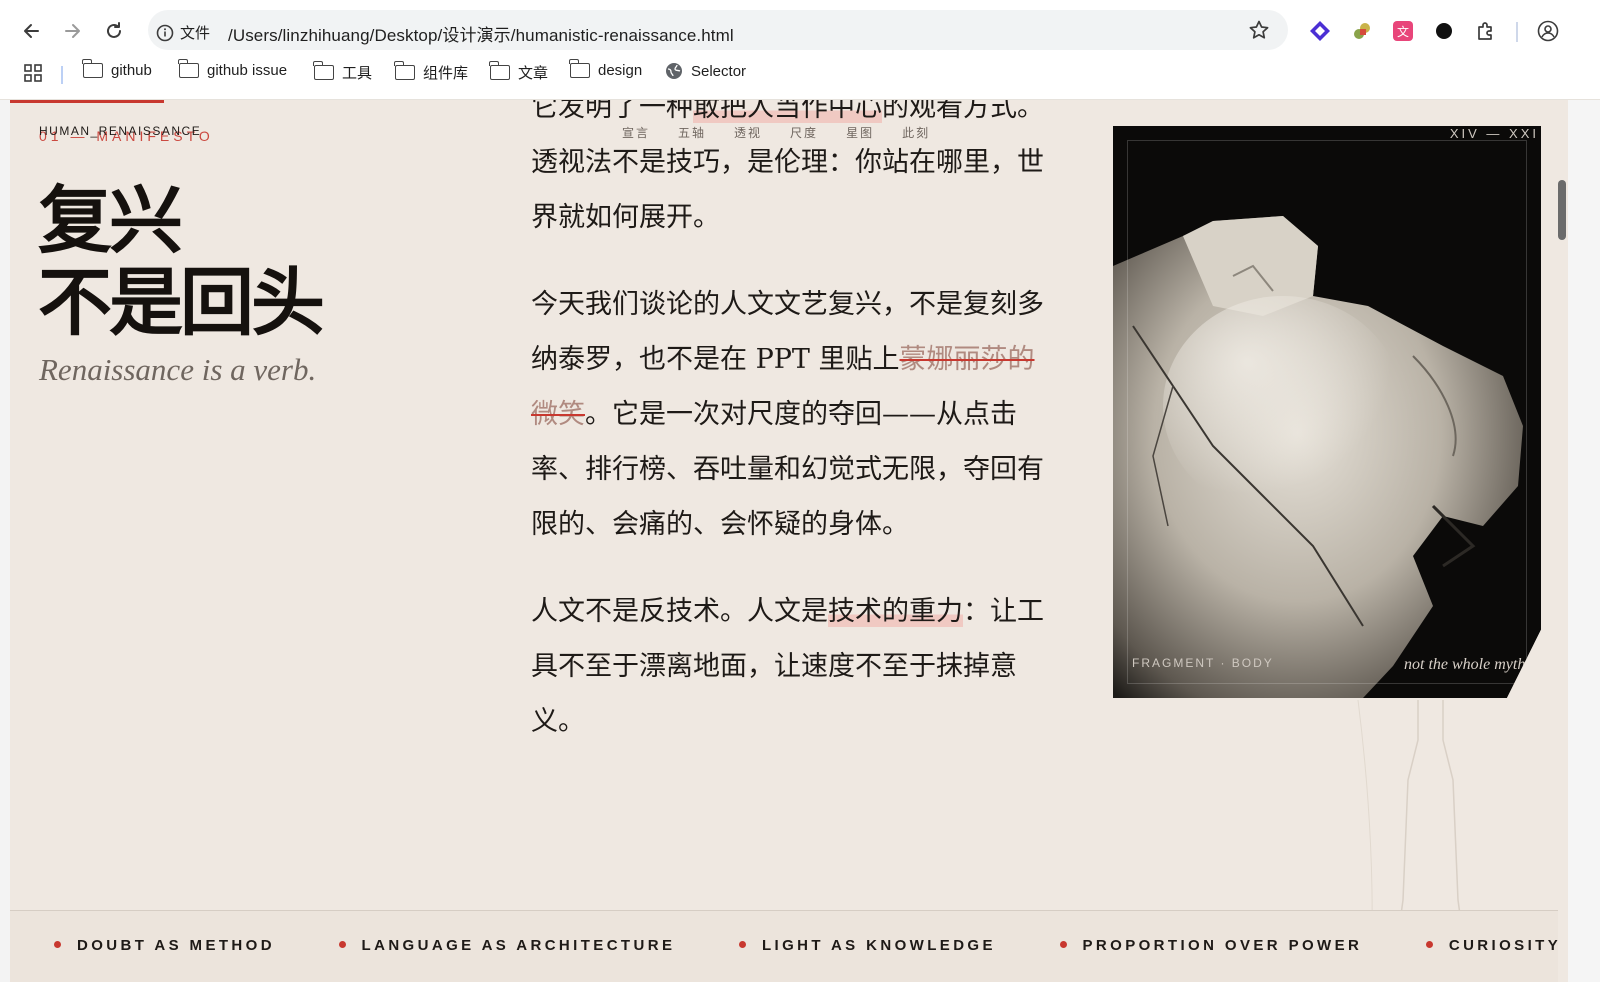 This screenshot has height=982, width=1600. I want to click on title-line-1: 复兴, so click(110, 221).